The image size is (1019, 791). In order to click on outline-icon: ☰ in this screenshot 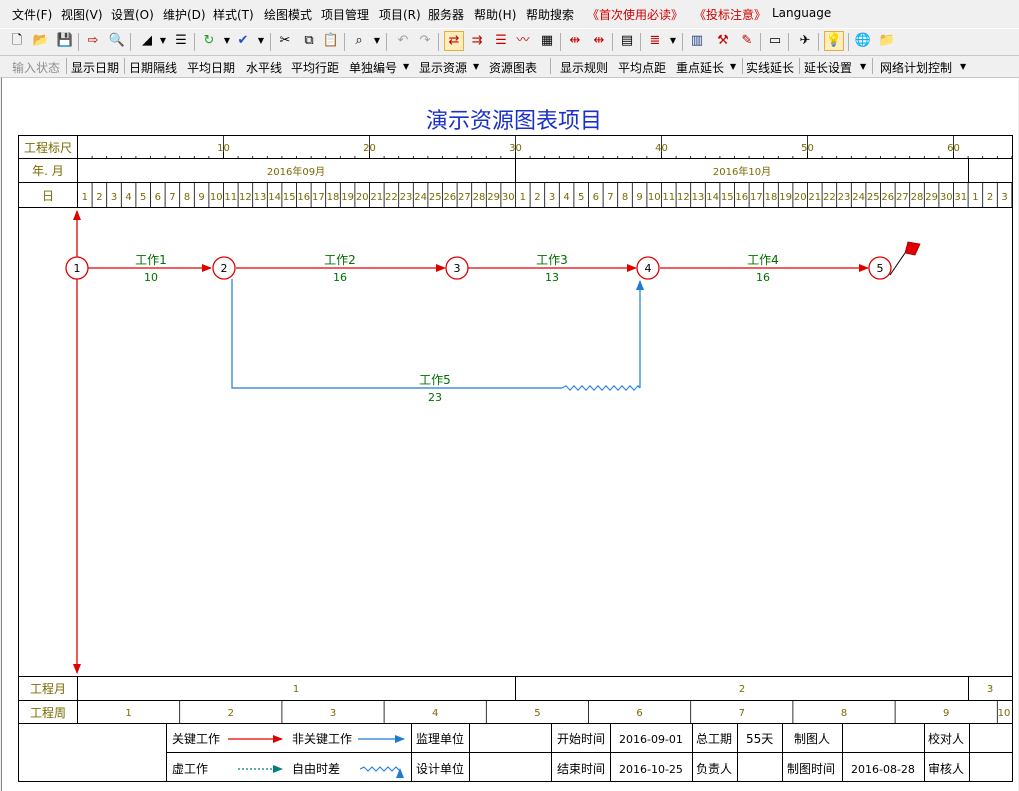, I will do `click(181, 41)`.